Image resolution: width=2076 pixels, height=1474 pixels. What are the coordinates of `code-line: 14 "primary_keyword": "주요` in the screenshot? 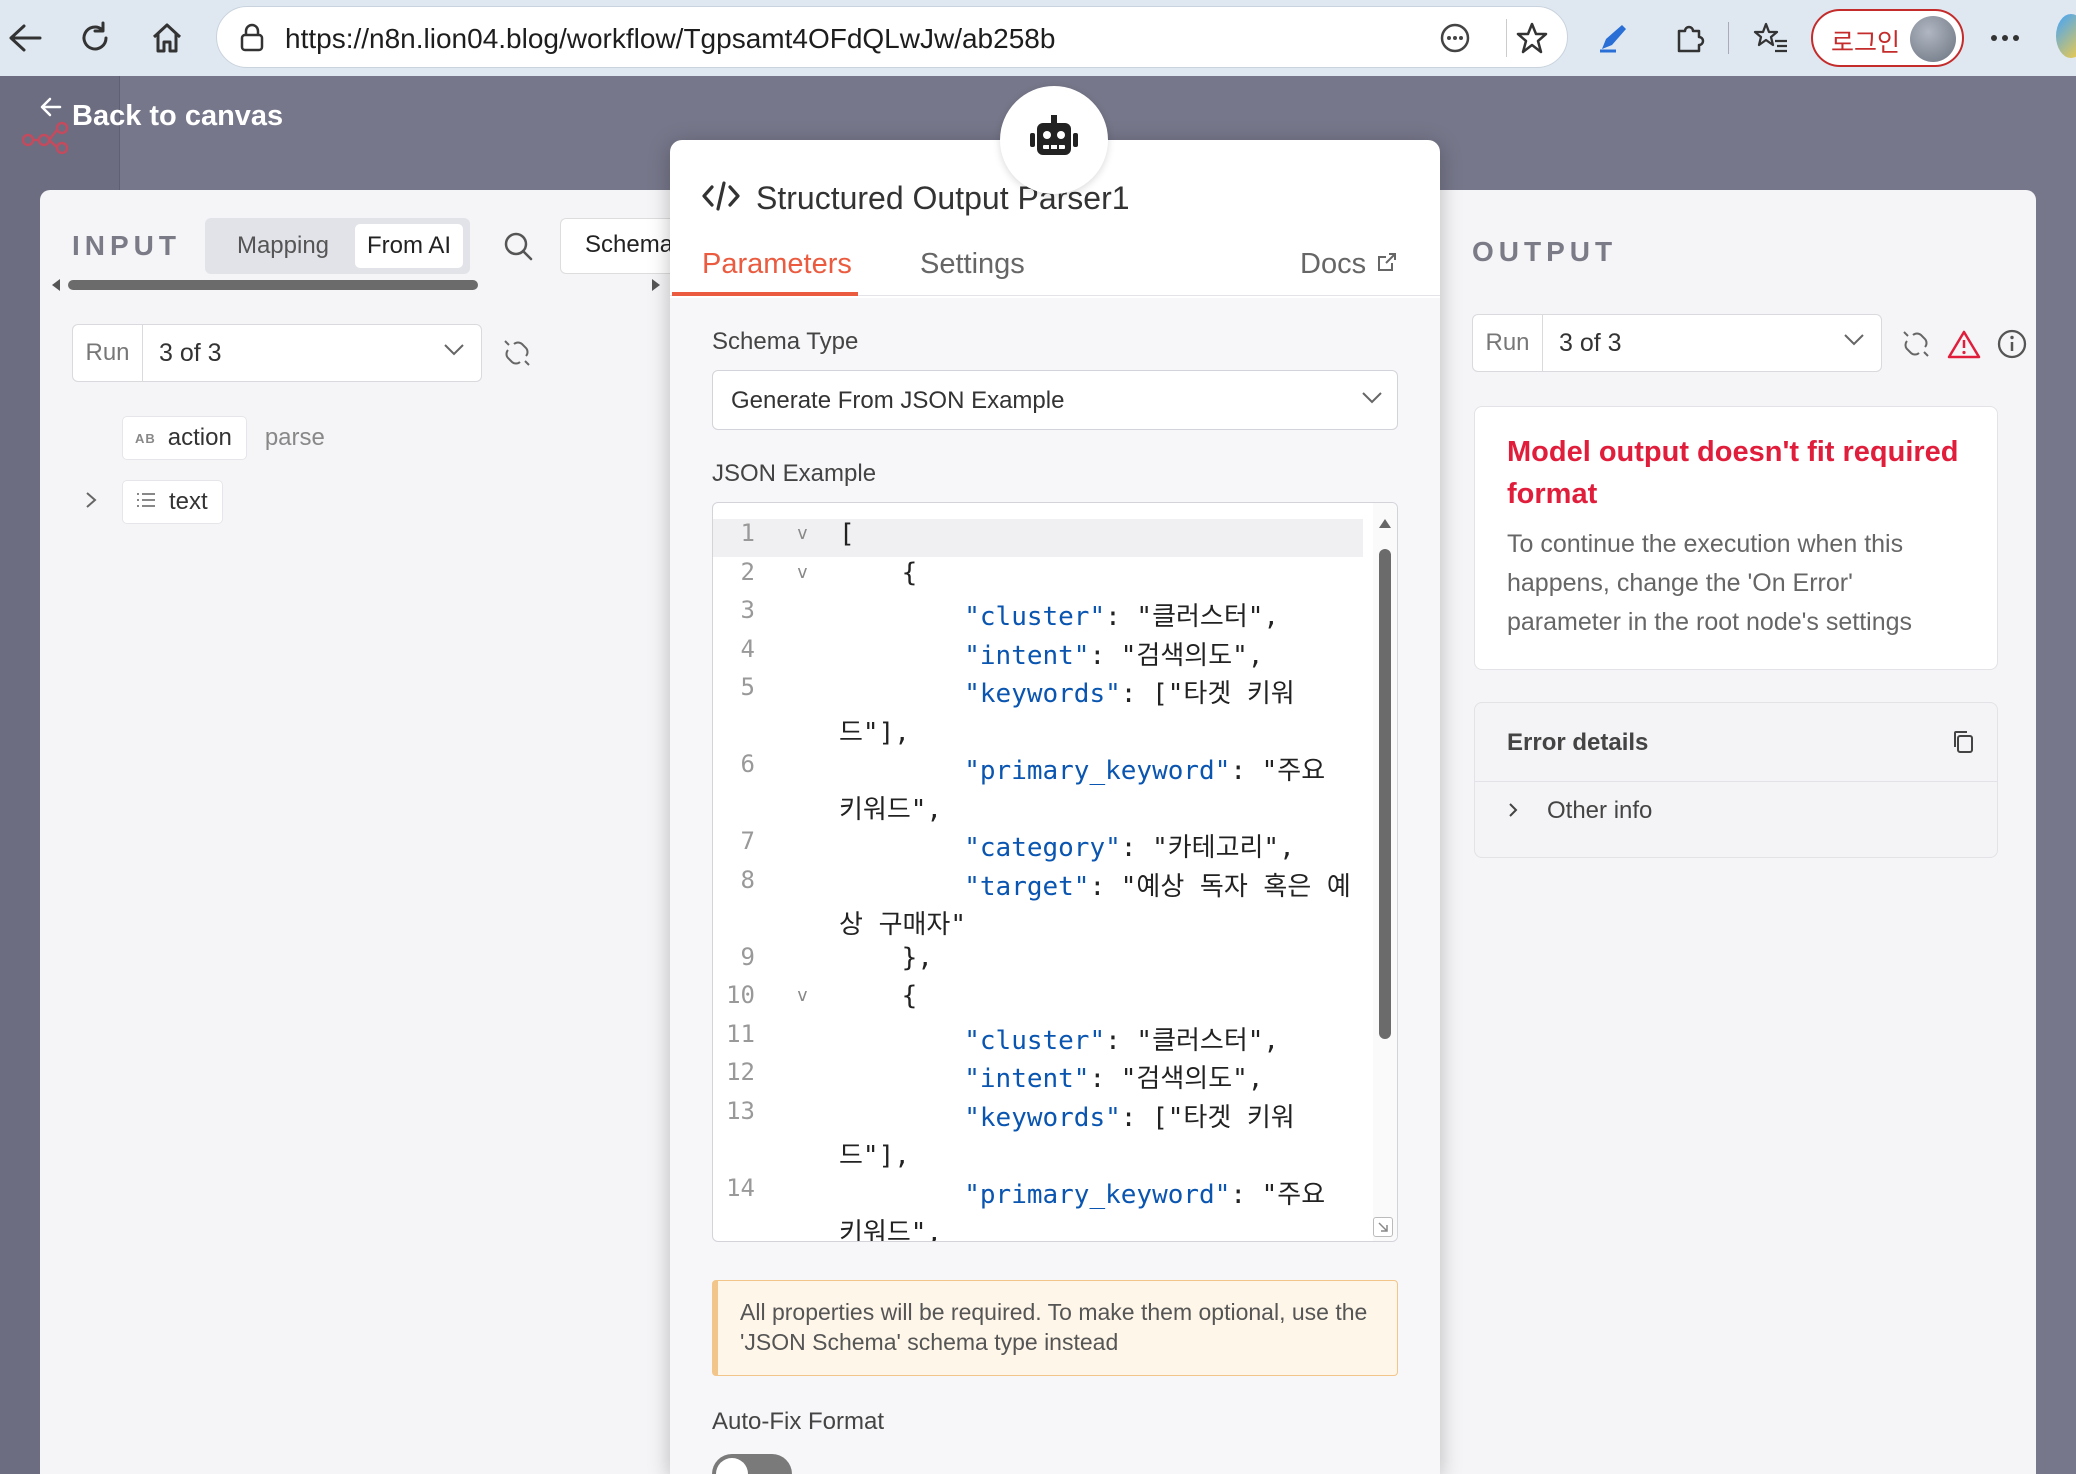 It's located at (1038, 1190).